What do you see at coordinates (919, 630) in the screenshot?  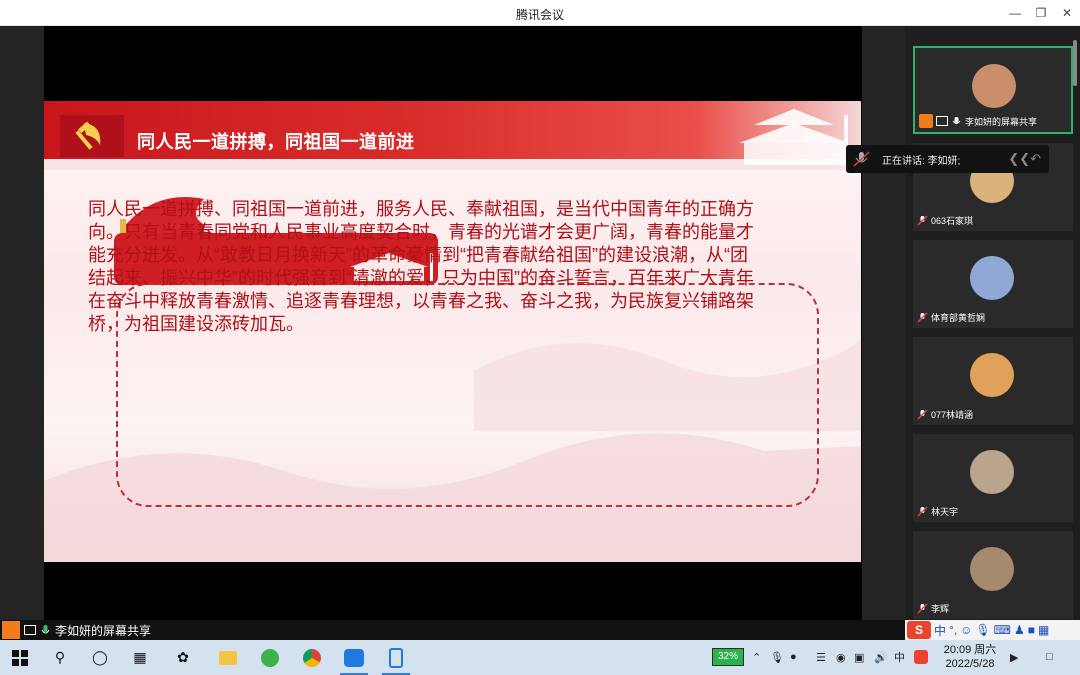 I see `sogou-icon: S` at bounding box center [919, 630].